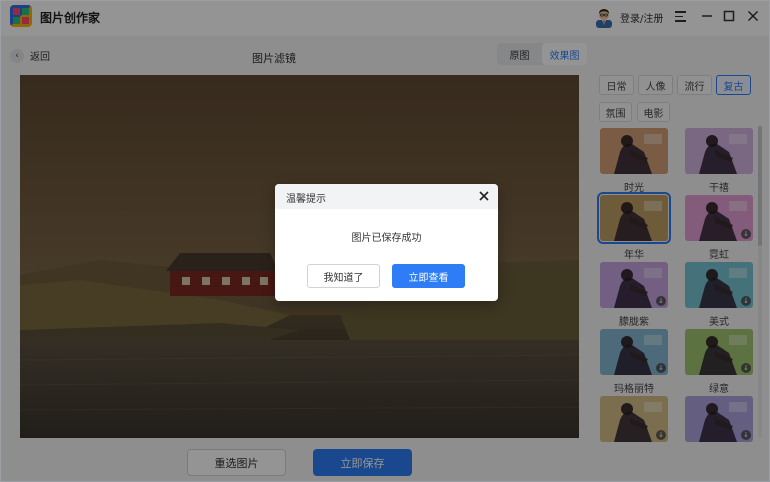  Describe the element at coordinates (306, 199) in the screenshot. I see `dialog-title: 温馨提示` at that location.